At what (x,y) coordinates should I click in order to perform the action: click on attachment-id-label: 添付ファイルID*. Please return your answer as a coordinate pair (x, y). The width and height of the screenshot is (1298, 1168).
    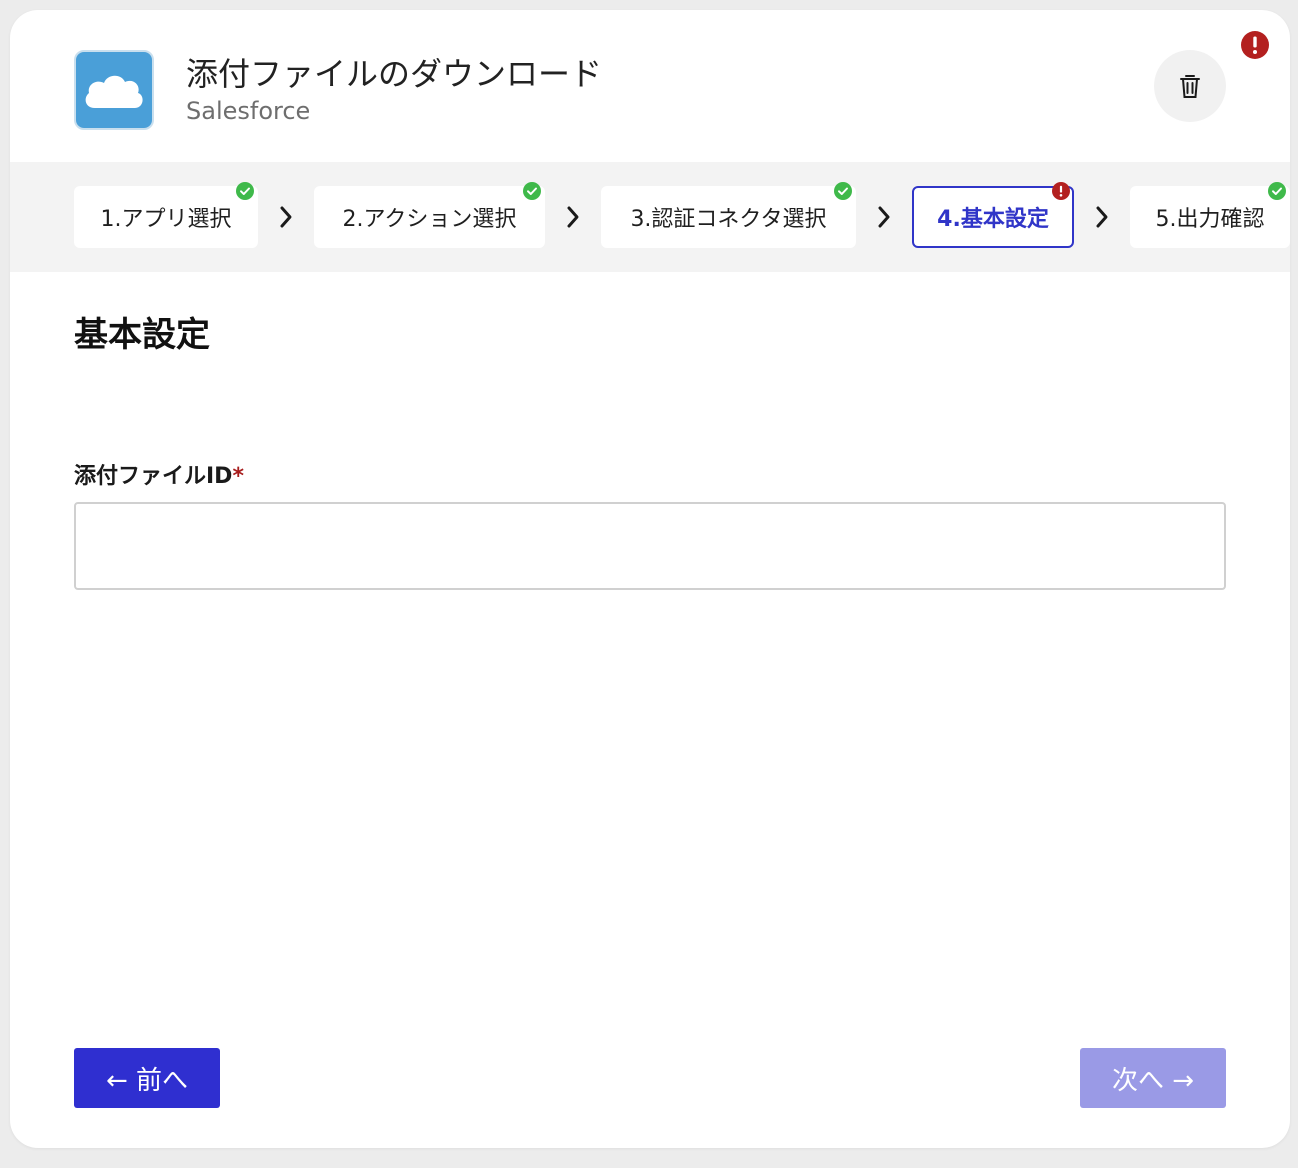
    Looking at the image, I should click on (159, 477).